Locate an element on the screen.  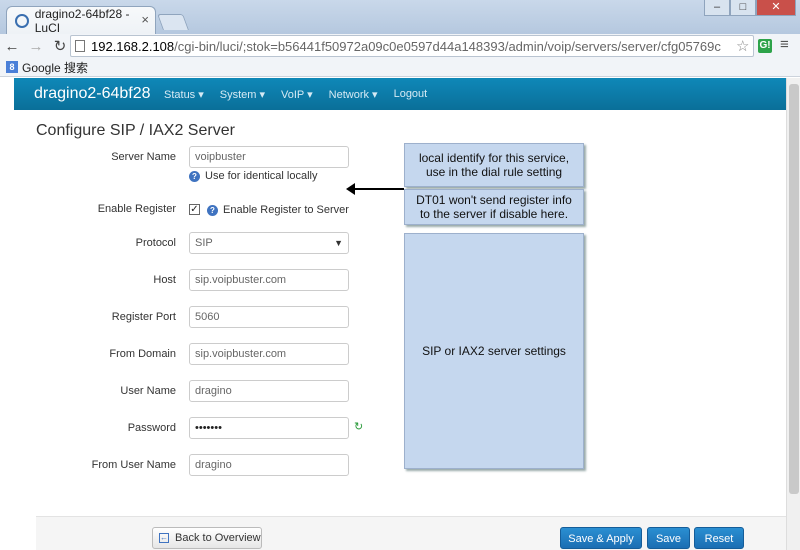
server-name-label: Server Name is located at coordinates (143, 157).